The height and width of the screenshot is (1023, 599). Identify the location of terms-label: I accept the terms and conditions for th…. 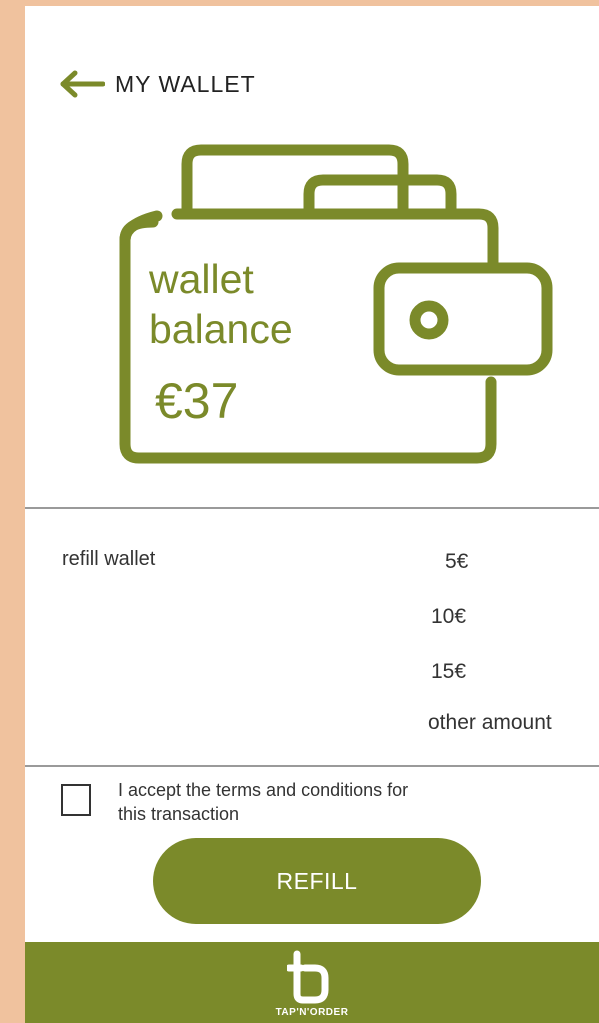
(263, 802).